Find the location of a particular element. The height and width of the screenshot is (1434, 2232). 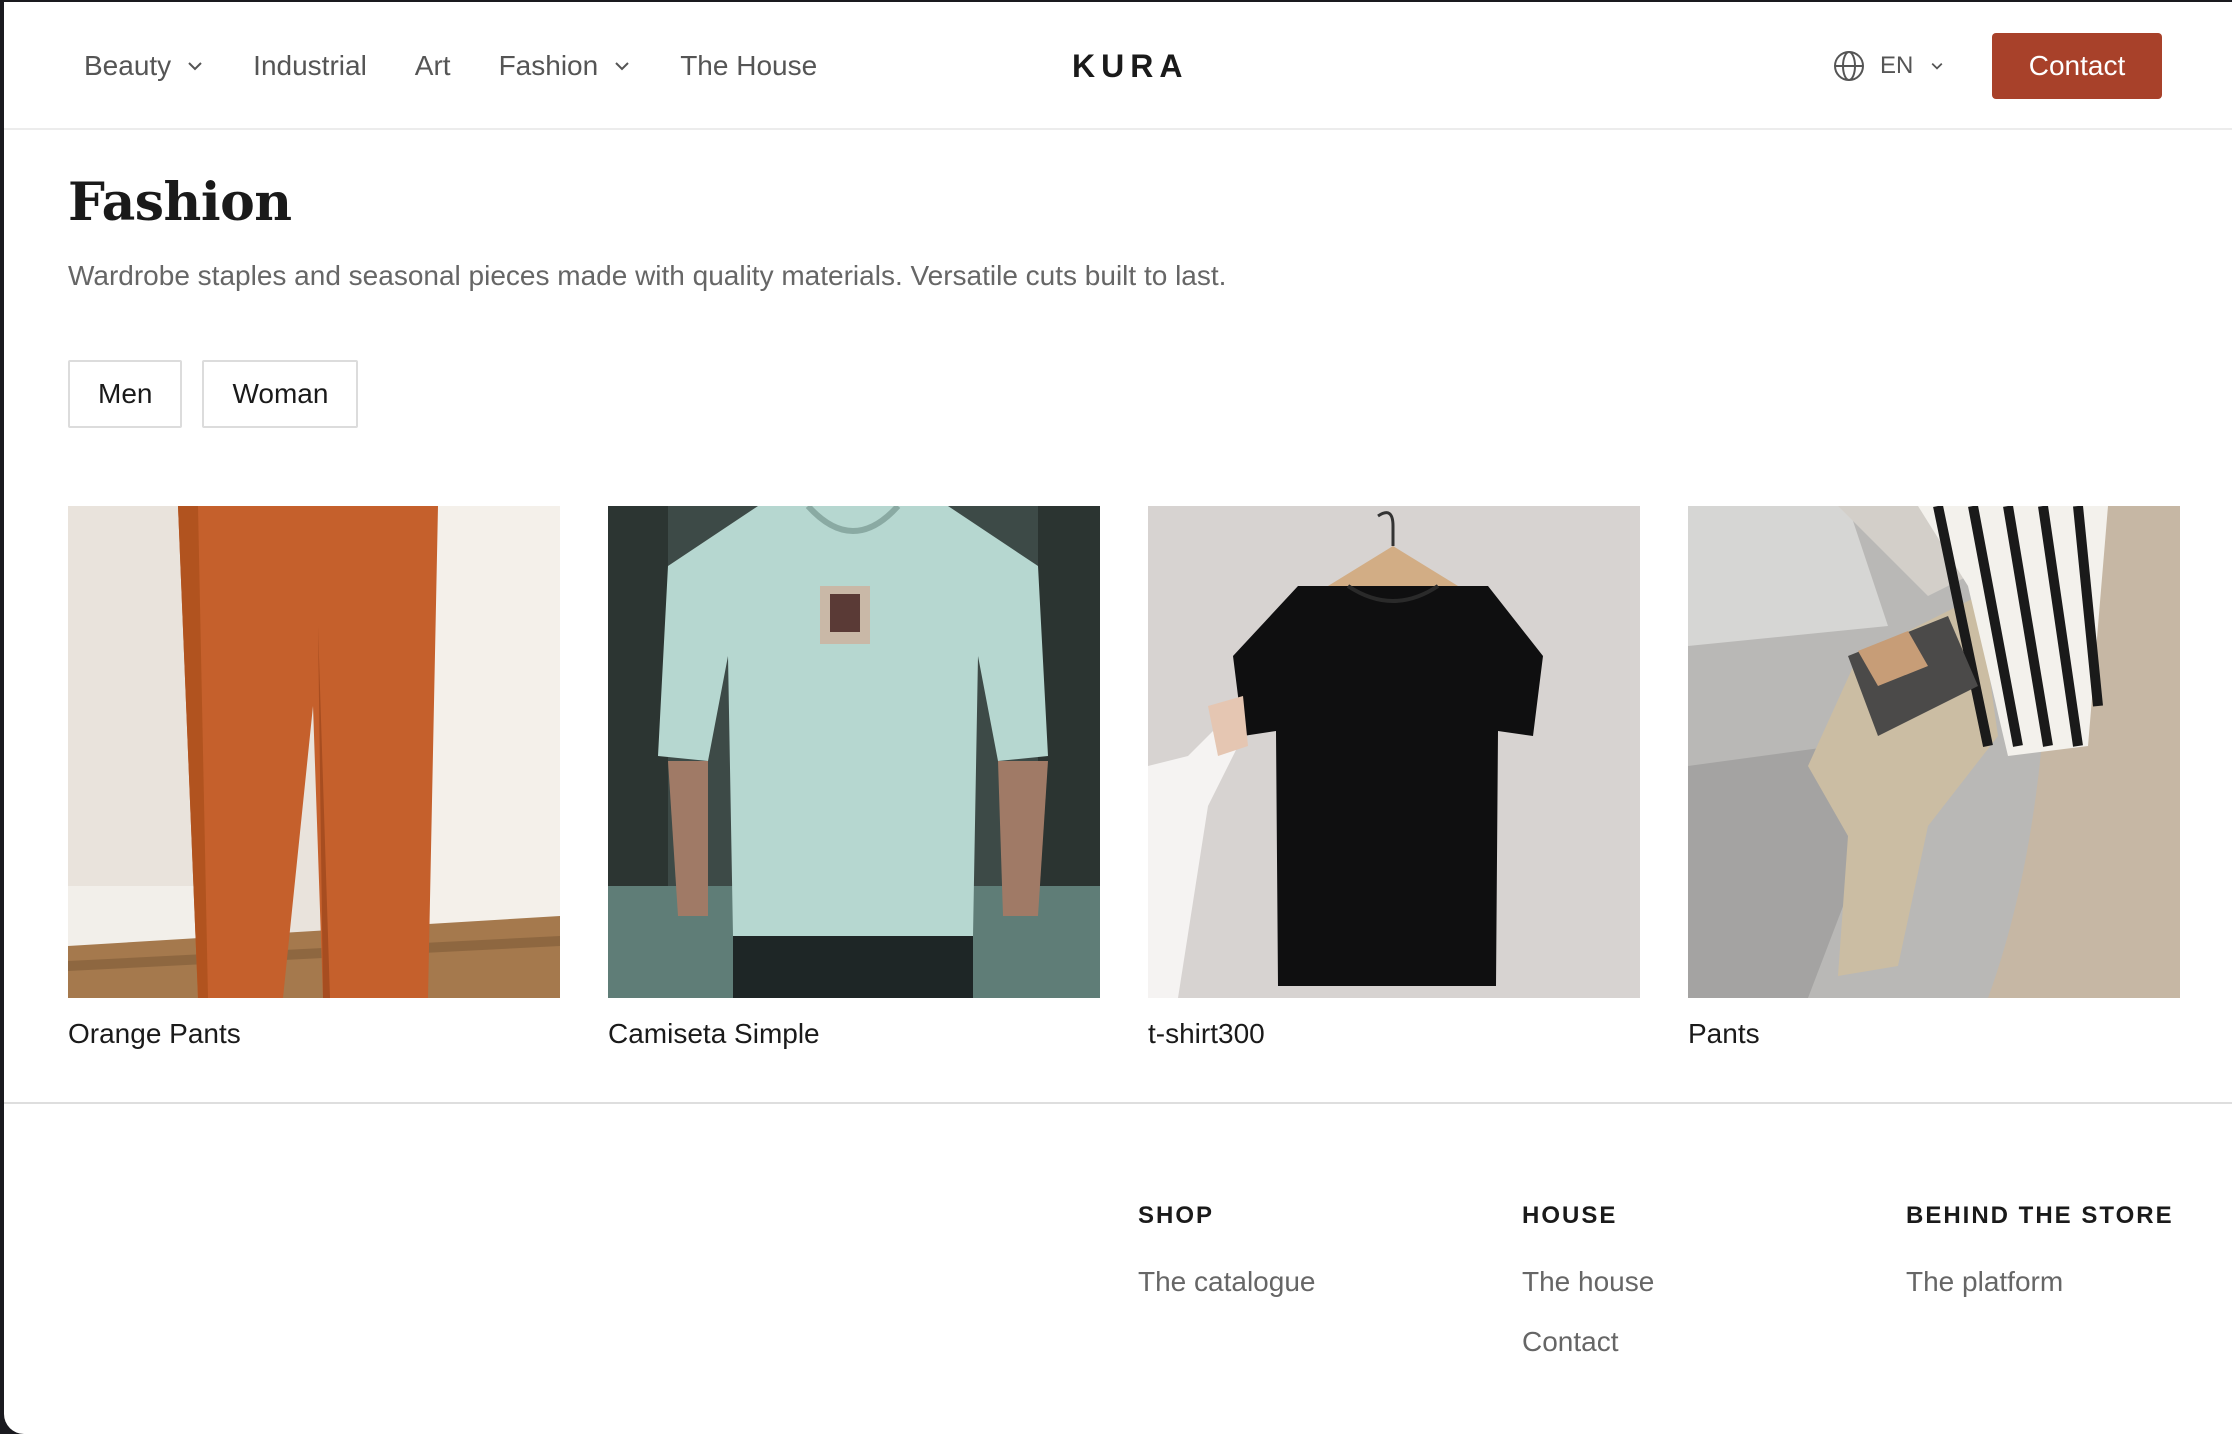

nav-item-the-house: The House is located at coordinates (748, 66).